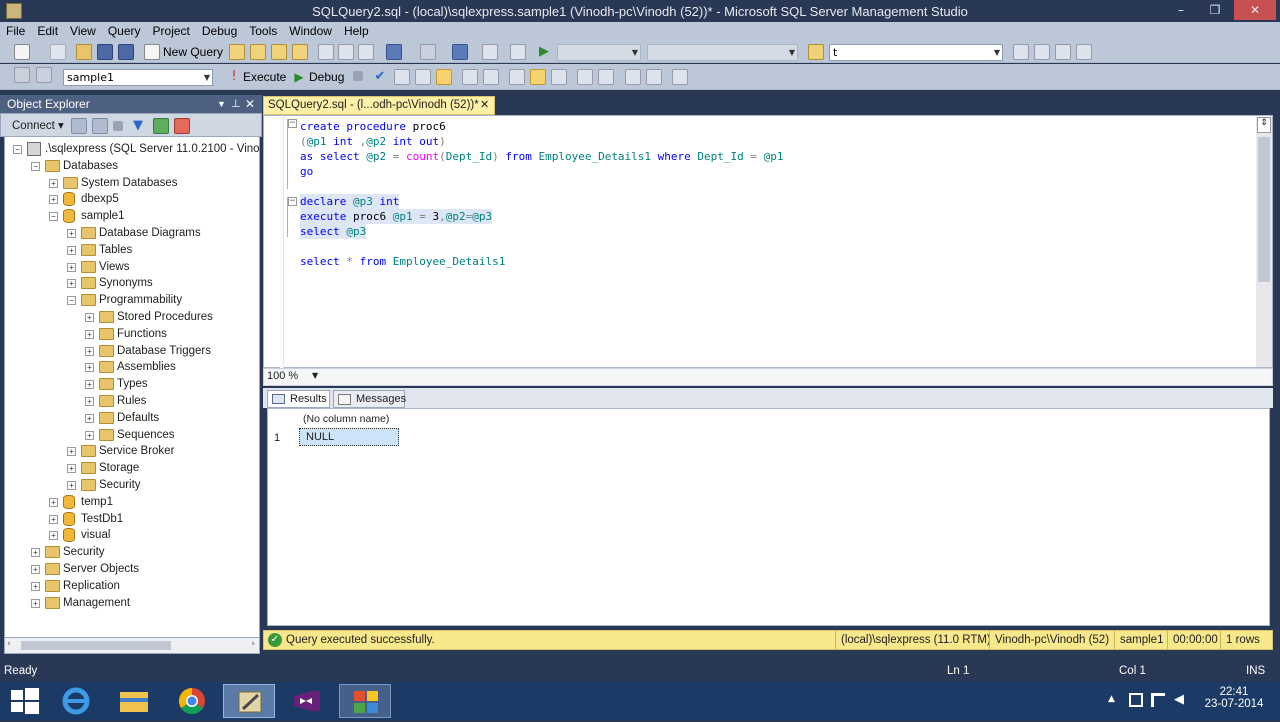  What do you see at coordinates (236, 104) in the screenshot?
I see `oe-pin-icon: ⊥` at bounding box center [236, 104].